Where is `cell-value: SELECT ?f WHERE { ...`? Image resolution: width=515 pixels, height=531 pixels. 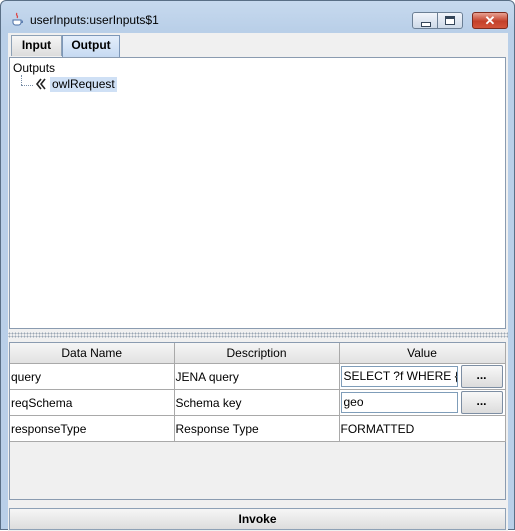 cell-value: SELECT ?f WHERE { ... is located at coordinates (422, 376).